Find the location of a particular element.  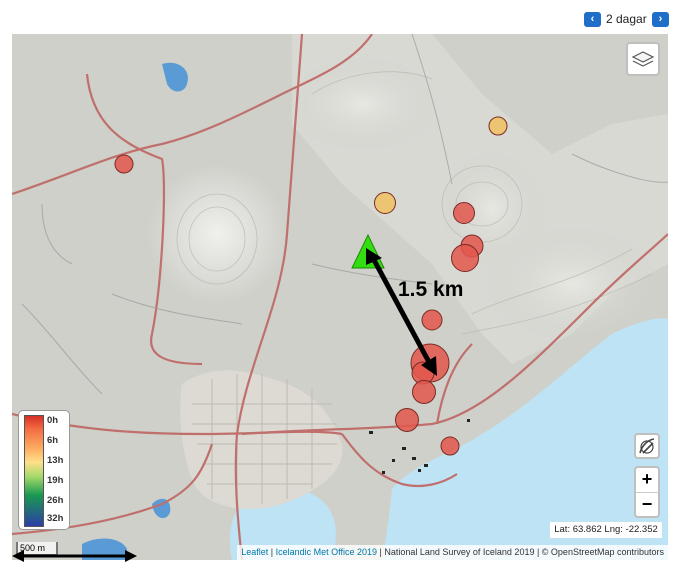

zoom-in-button: + is located at coordinates (647, 480).